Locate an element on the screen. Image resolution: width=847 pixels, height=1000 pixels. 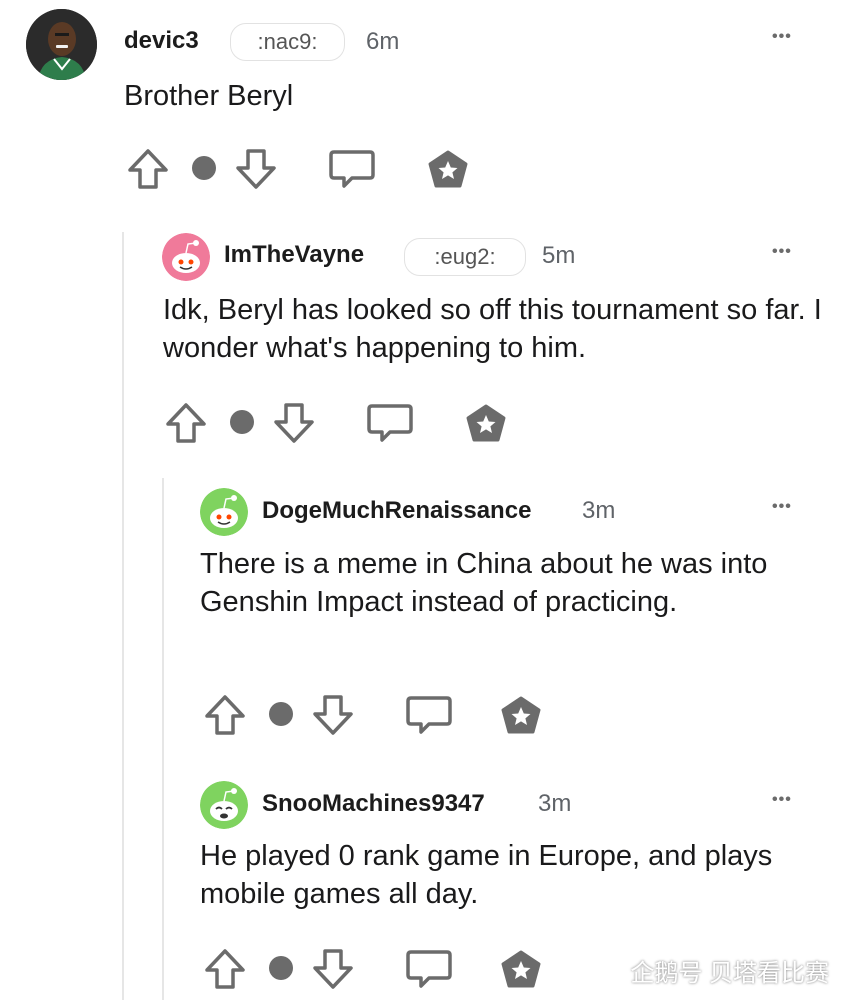
username: devic3 is located at coordinates (161, 41).